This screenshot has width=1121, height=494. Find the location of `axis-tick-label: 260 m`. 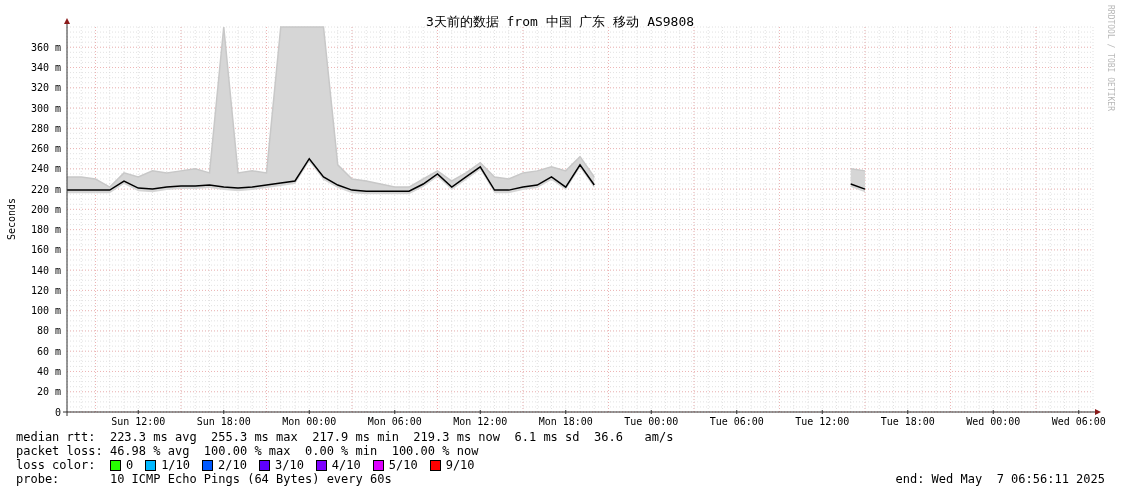

axis-tick-label: 260 m is located at coordinates (45, 149).